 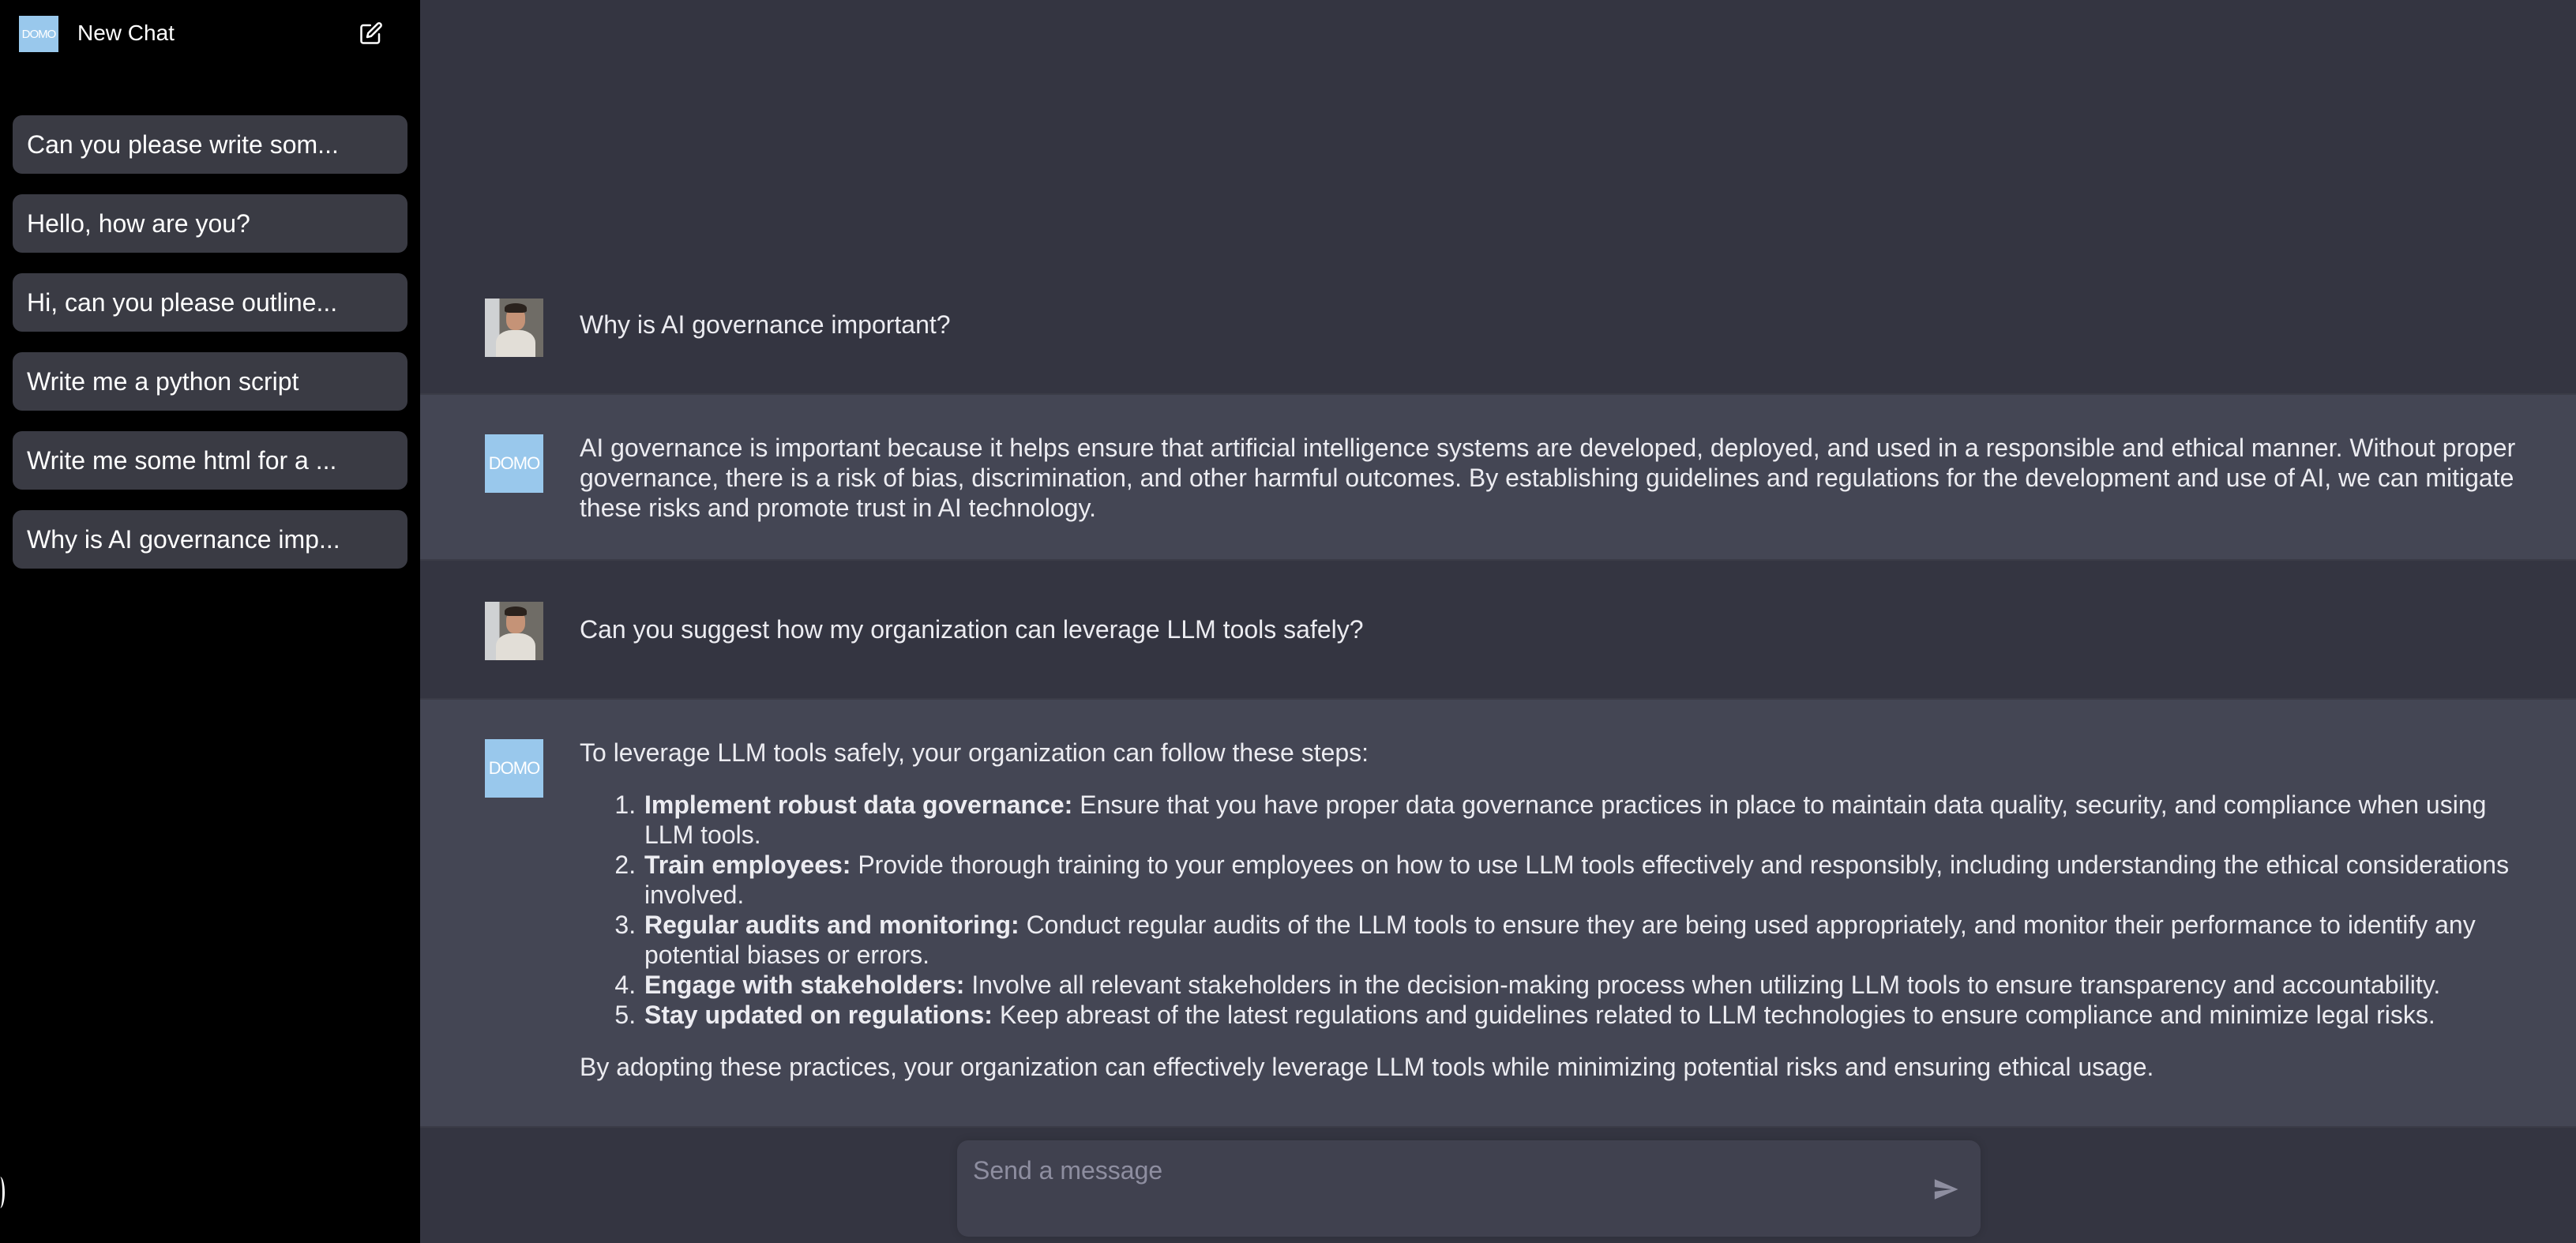 I want to click on message-text: Why is AI governance important?, so click(x=765, y=324).